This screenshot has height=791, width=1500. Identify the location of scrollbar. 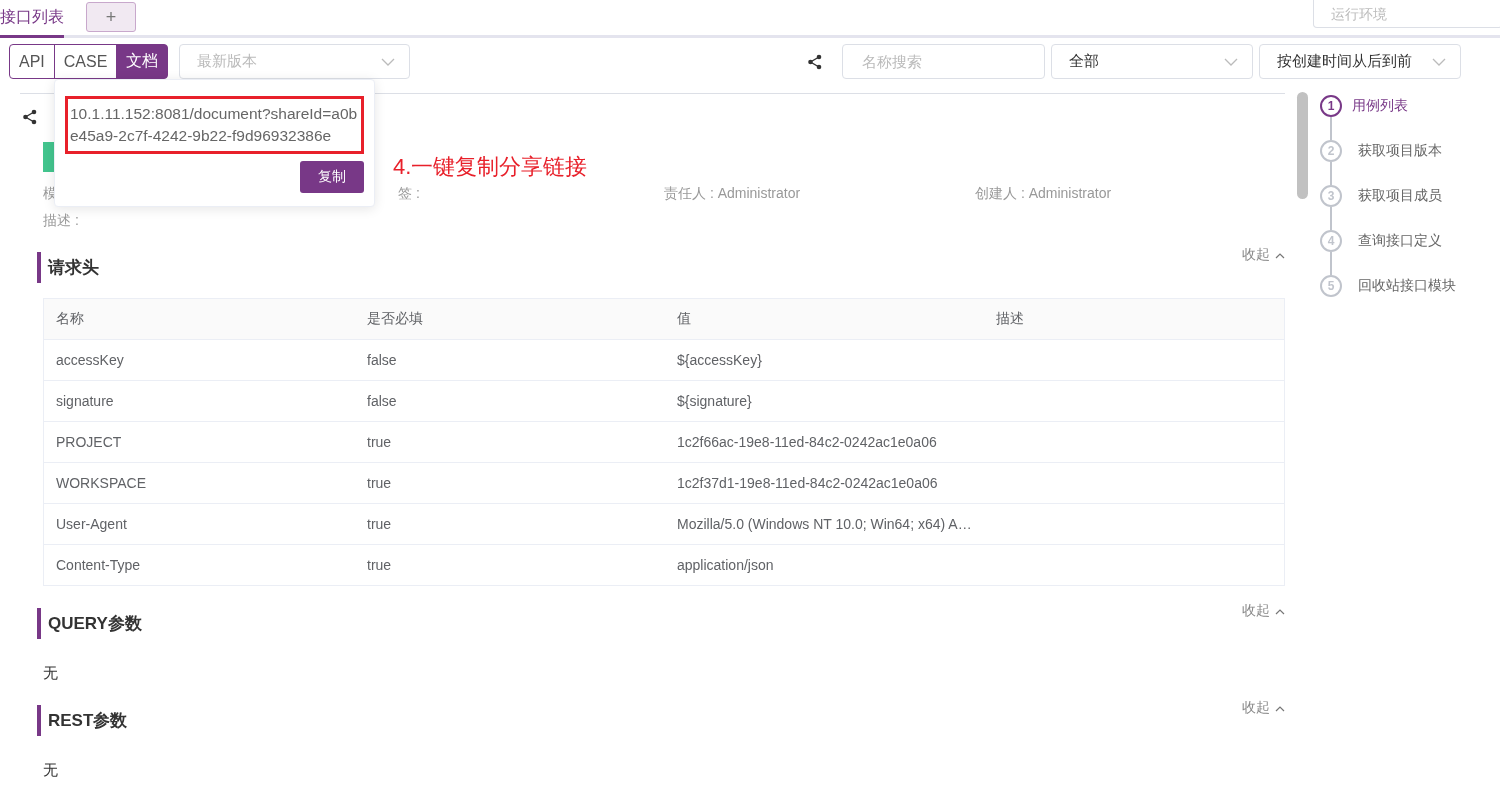
(1302, 145).